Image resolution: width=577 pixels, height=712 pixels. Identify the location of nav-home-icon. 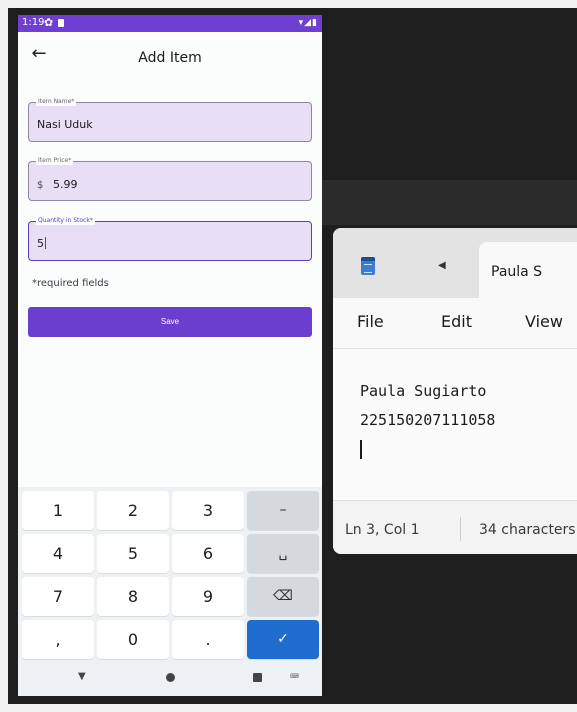
(170, 677).